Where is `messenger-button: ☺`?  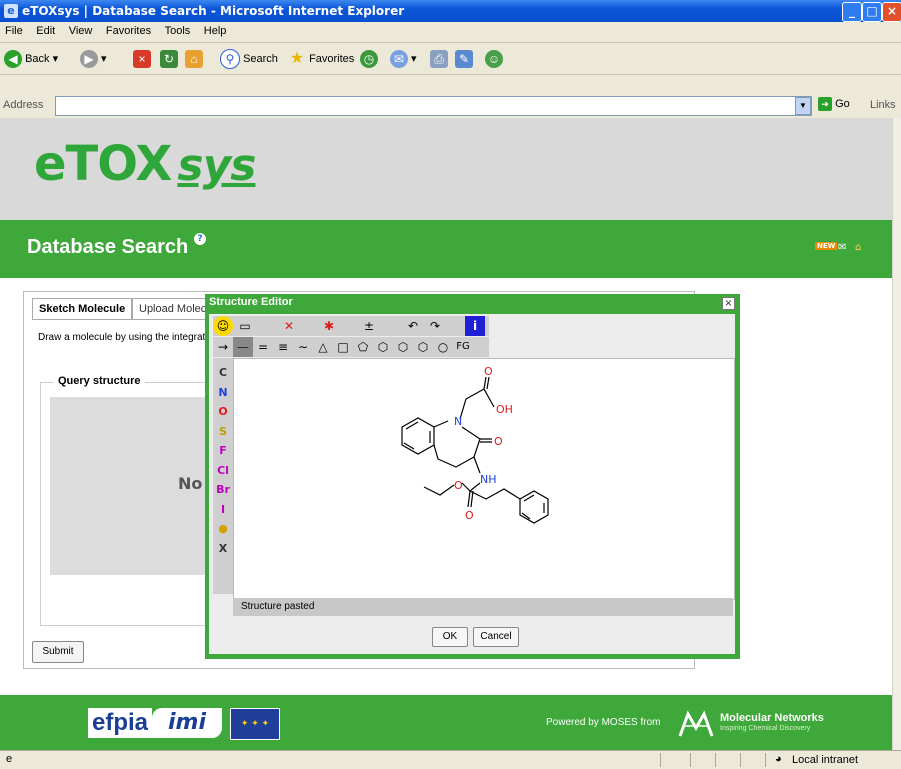
messenger-button: ☺ is located at coordinates (494, 59).